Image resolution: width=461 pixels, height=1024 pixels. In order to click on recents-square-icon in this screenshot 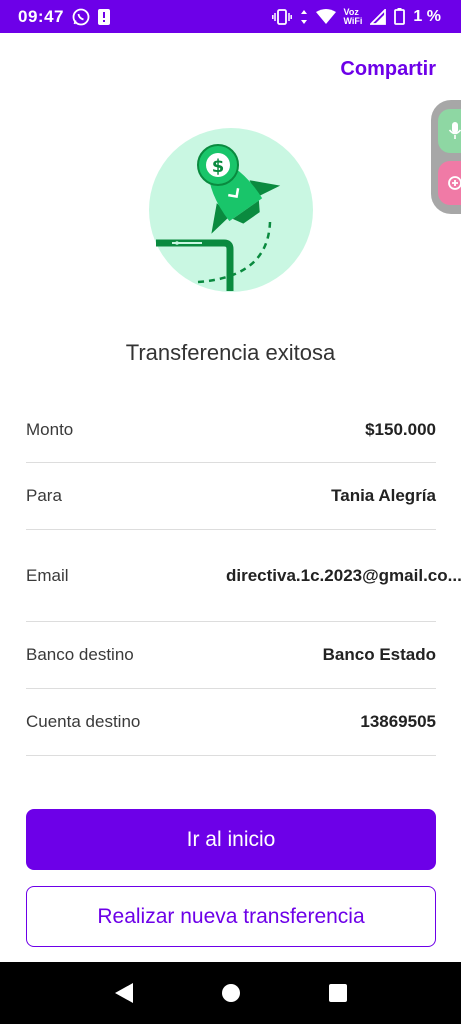, I will do `click(337, 993)`.